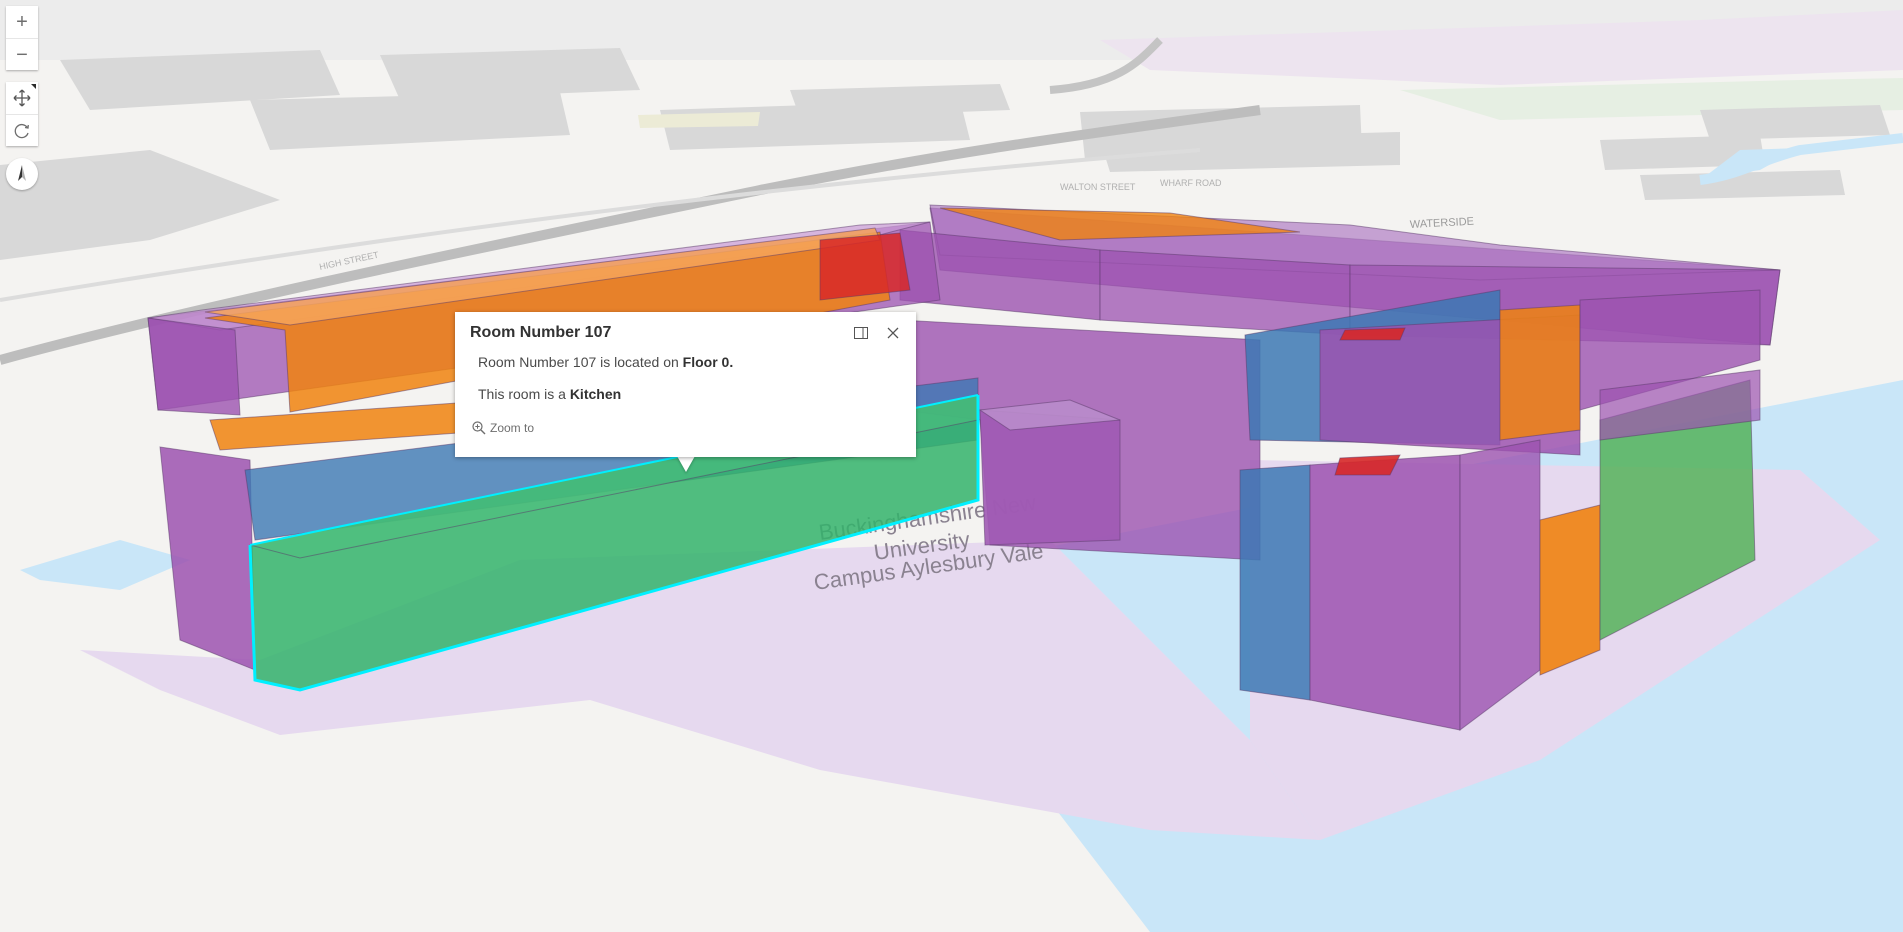 The width and height of the screenshot is (1903, 932). I want to click on move-icon, so click(22, 98).